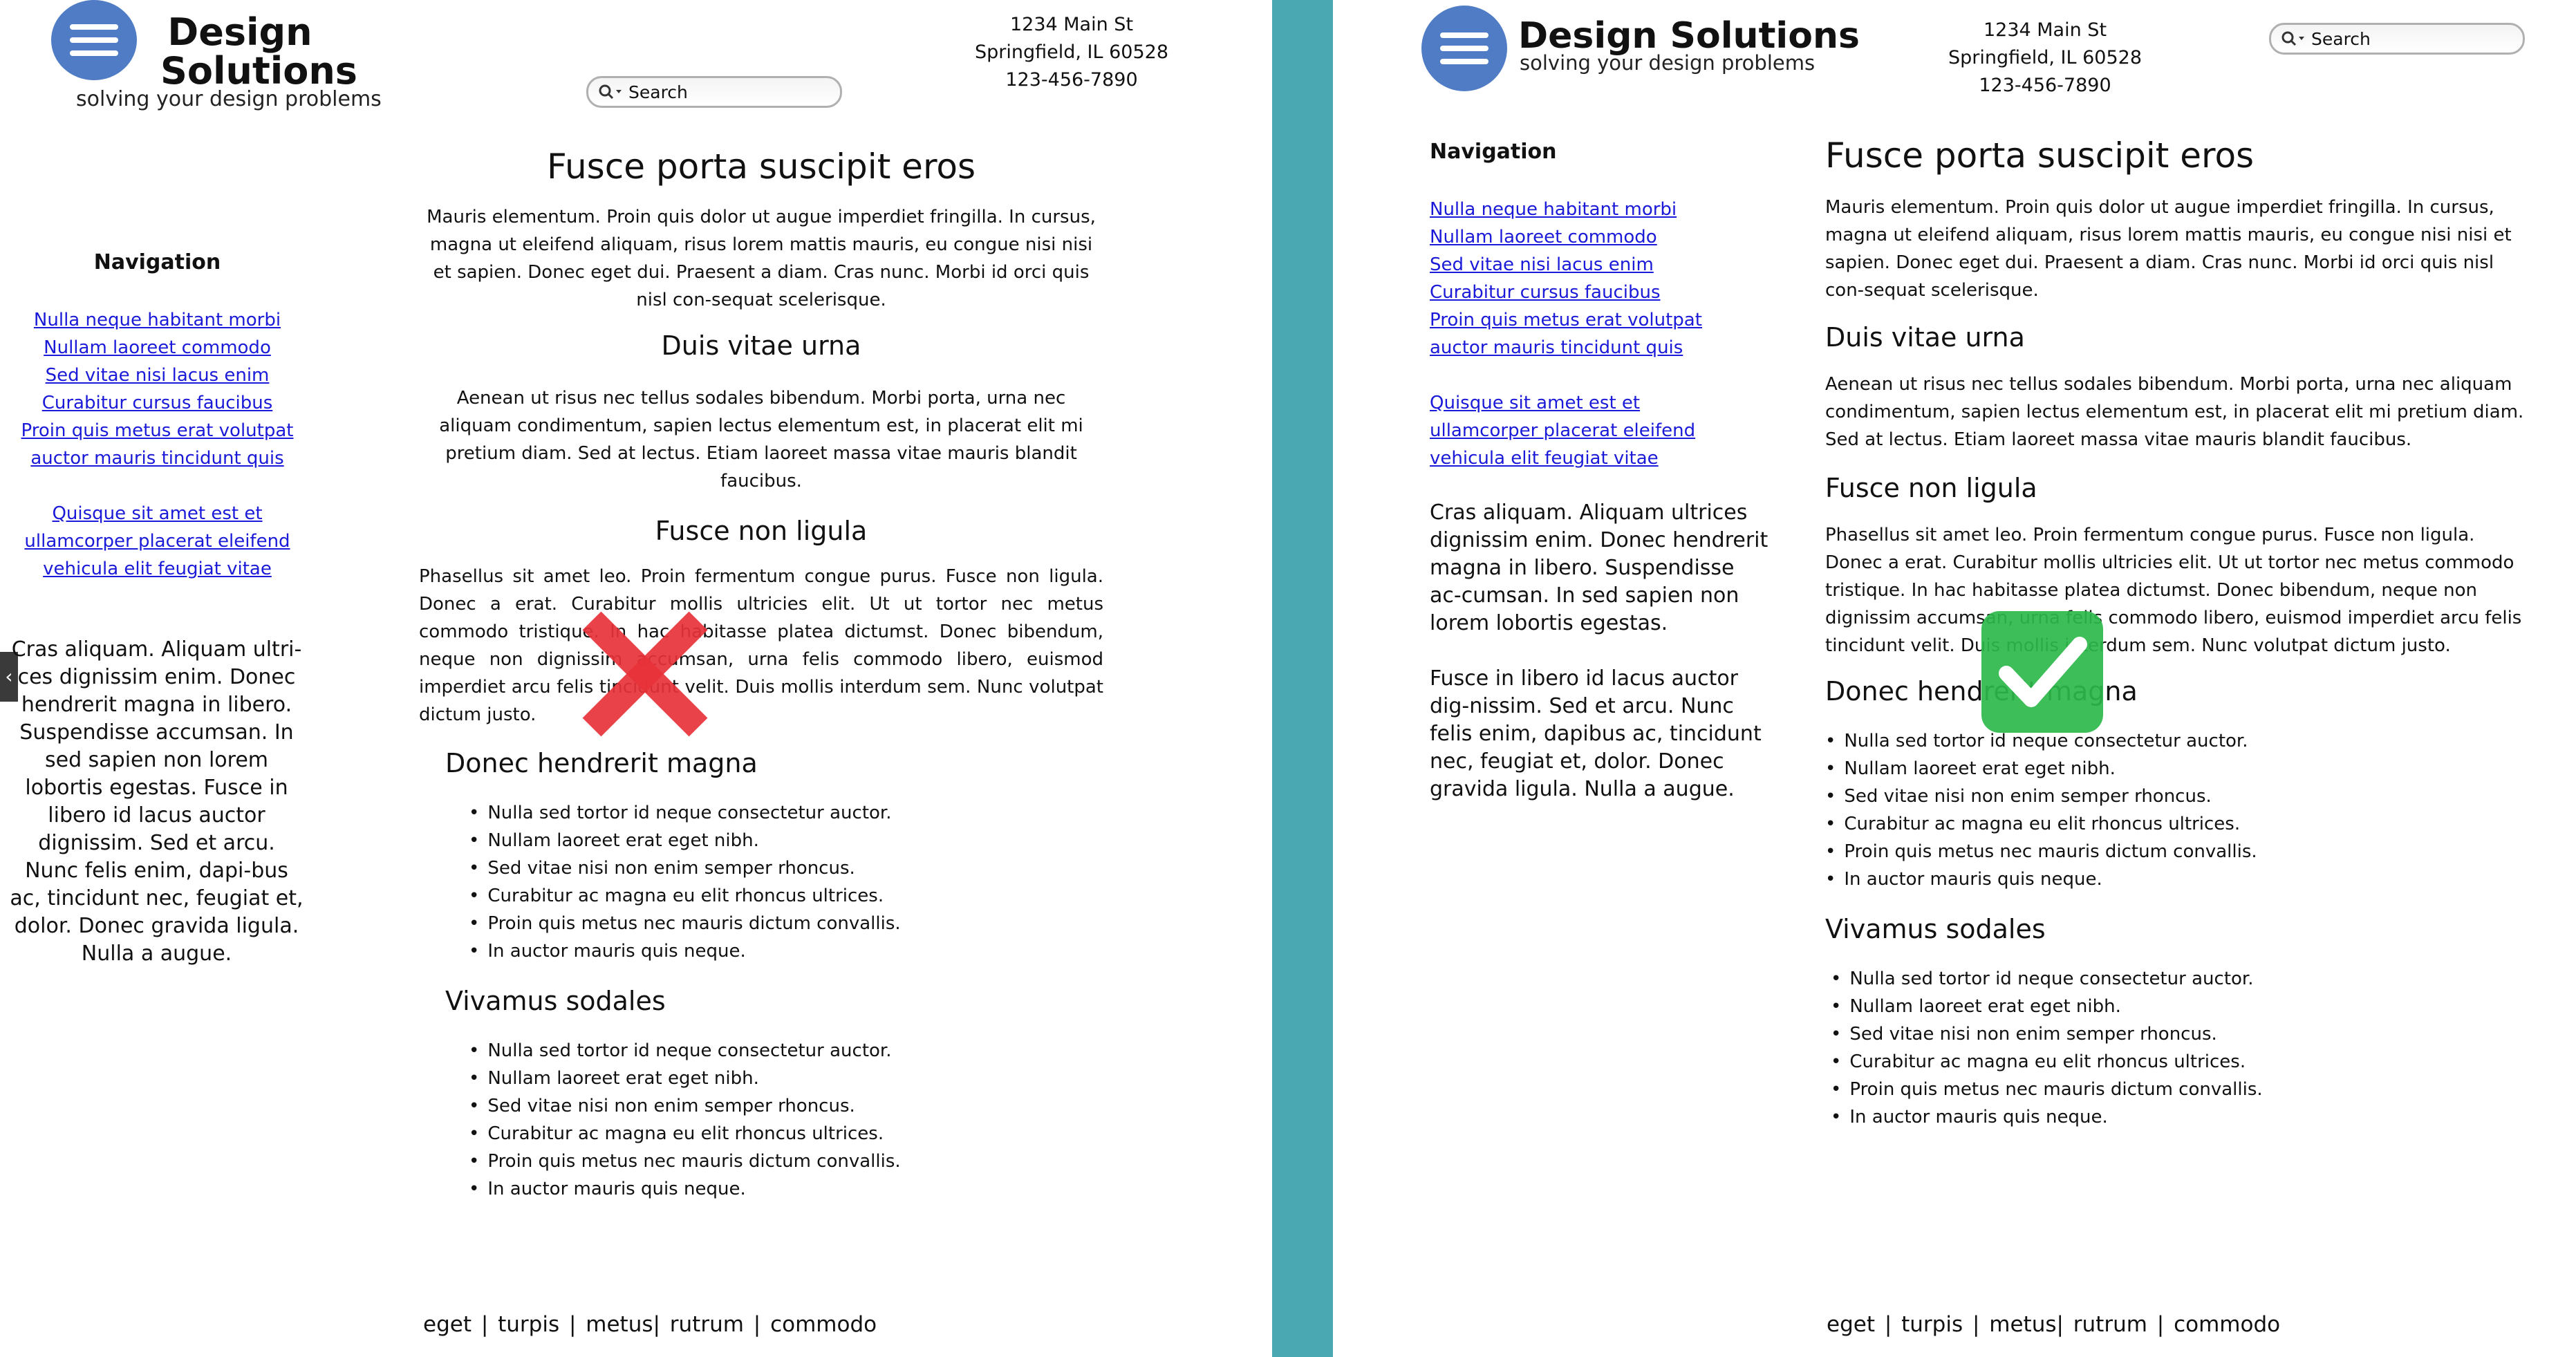 Image resolution: width=2576 pixels, height=1357 pixels. Describe the element at coordinates (1935, 929) in the screenshot. I see `section-heading-4: Vivamus sodales` at that location.